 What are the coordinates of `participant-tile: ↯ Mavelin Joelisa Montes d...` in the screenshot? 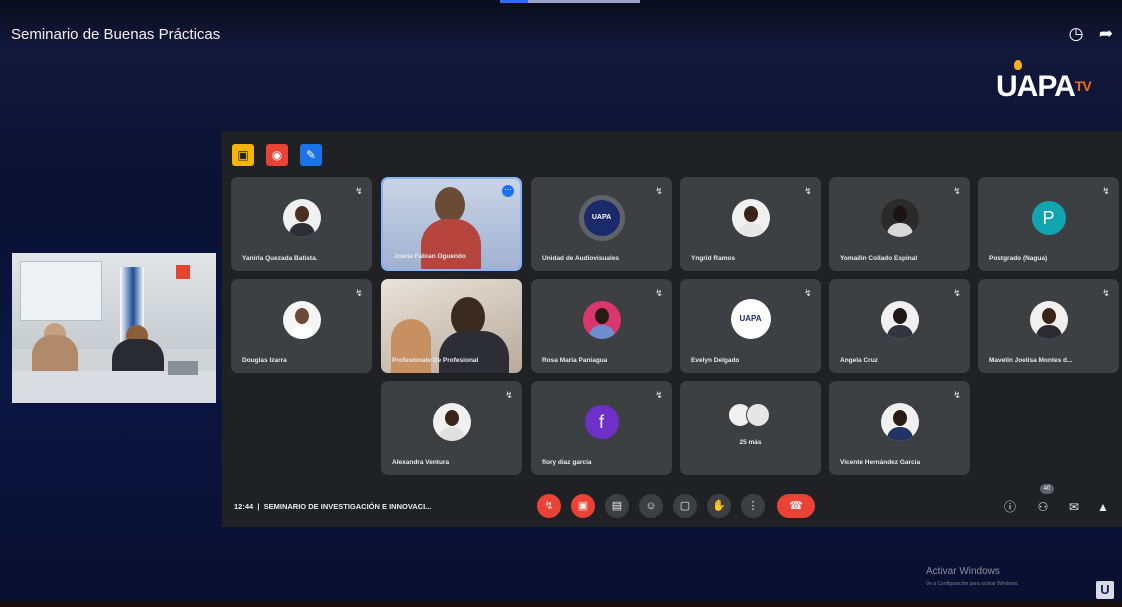 It's located at (1048, 326).